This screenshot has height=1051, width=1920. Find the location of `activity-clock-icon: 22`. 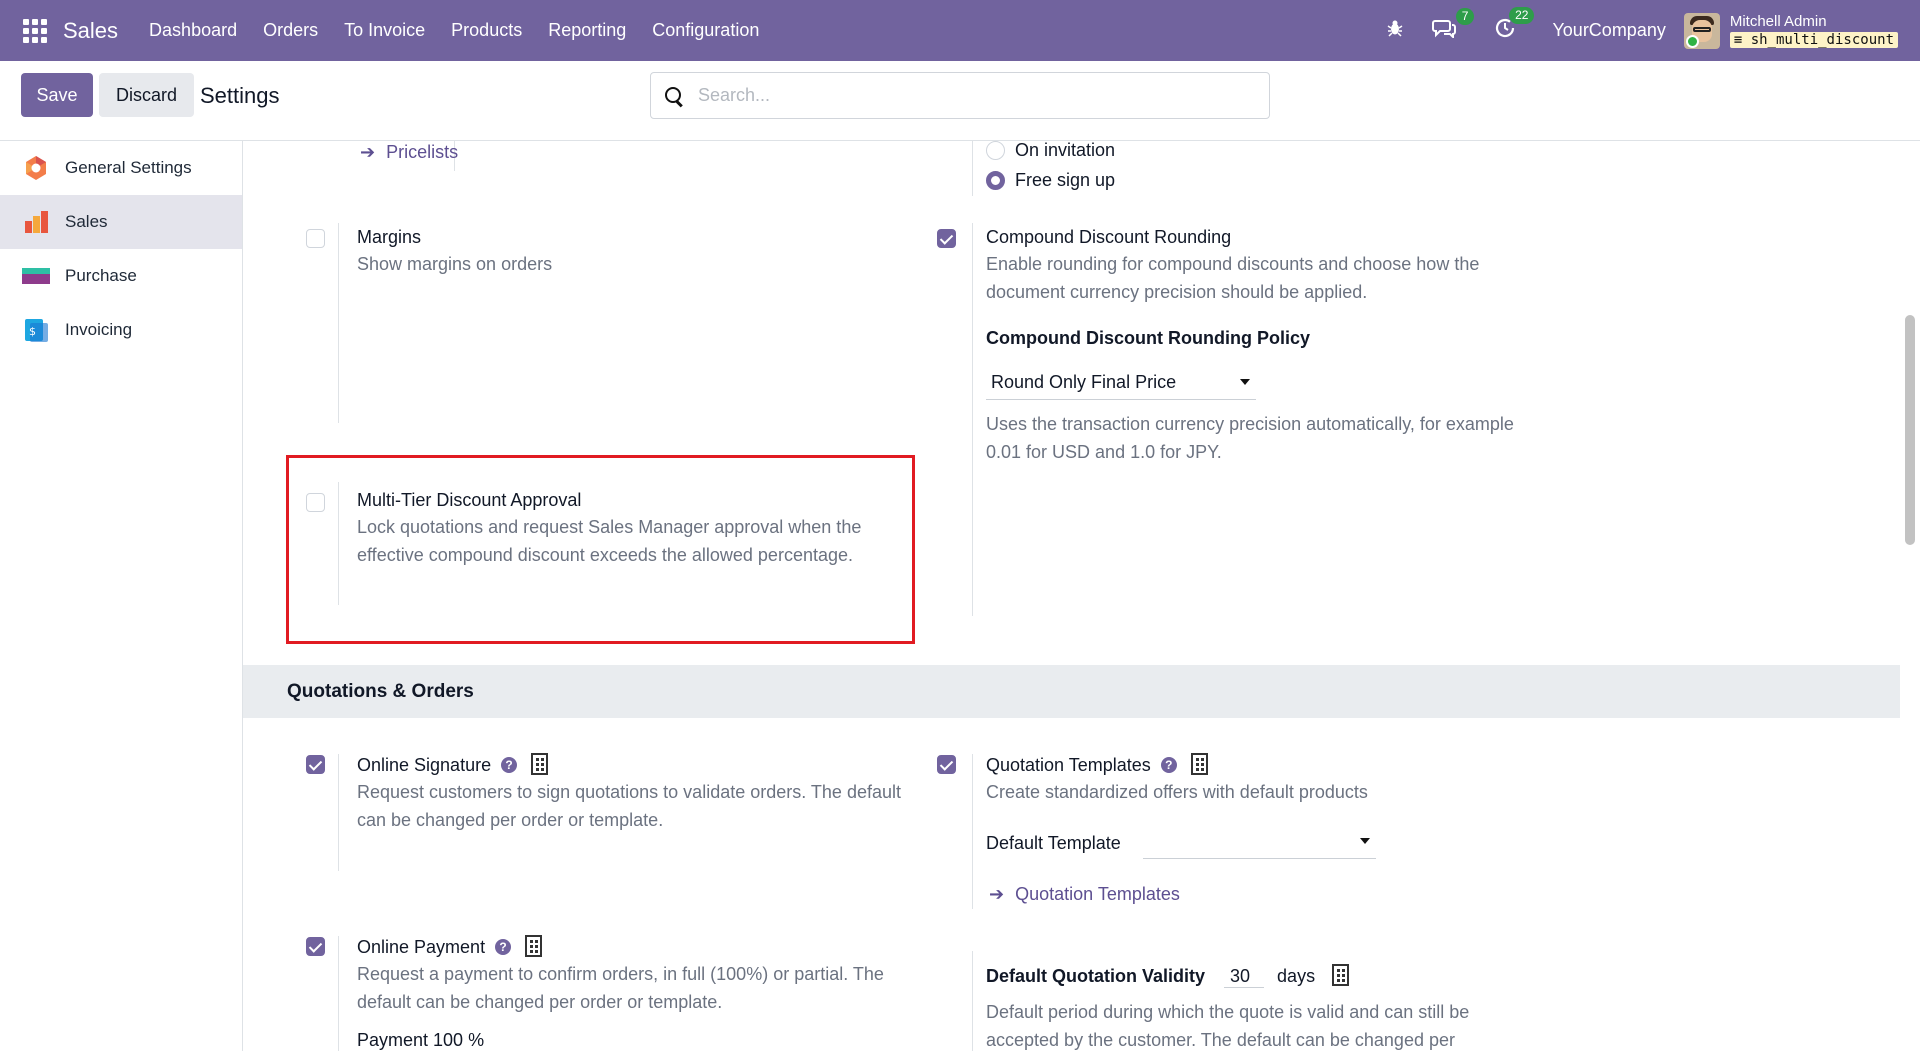

activity-clock-icon: 22 is located at coordinates (1514, 25).